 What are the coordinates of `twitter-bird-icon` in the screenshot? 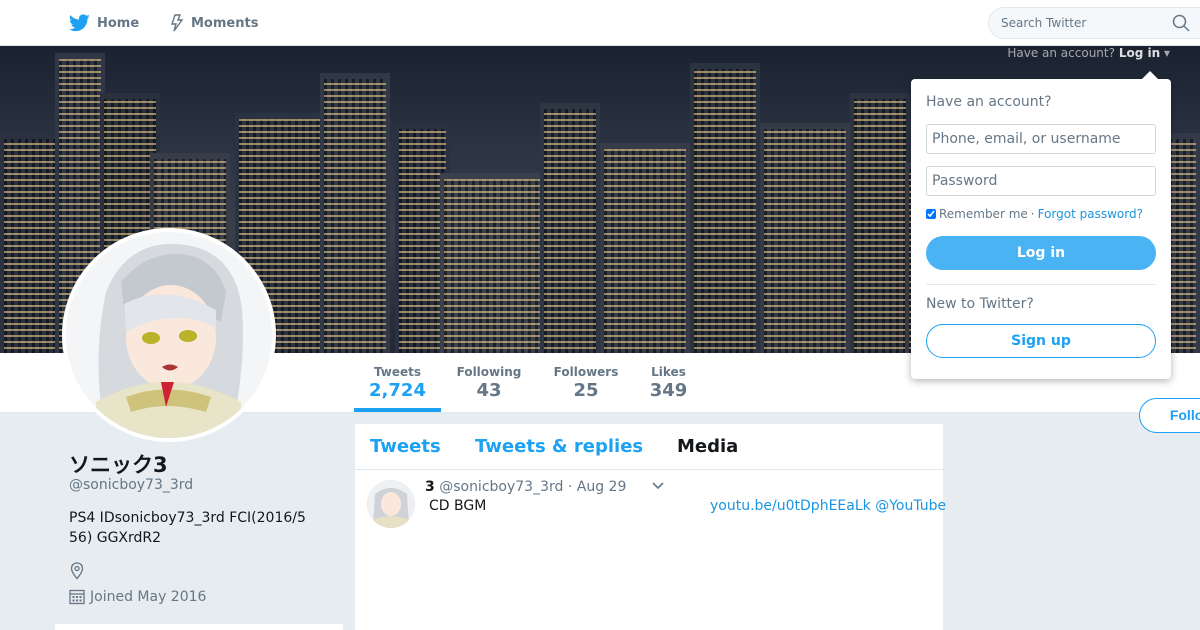 It's located at (79, 23).